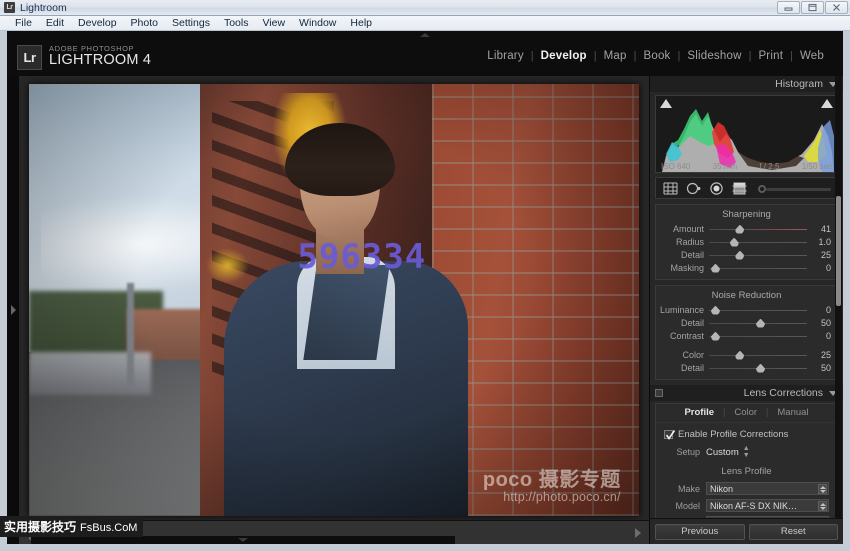  I want to click on lens-corrections-header: Lens Corrections, so click(746, 393).